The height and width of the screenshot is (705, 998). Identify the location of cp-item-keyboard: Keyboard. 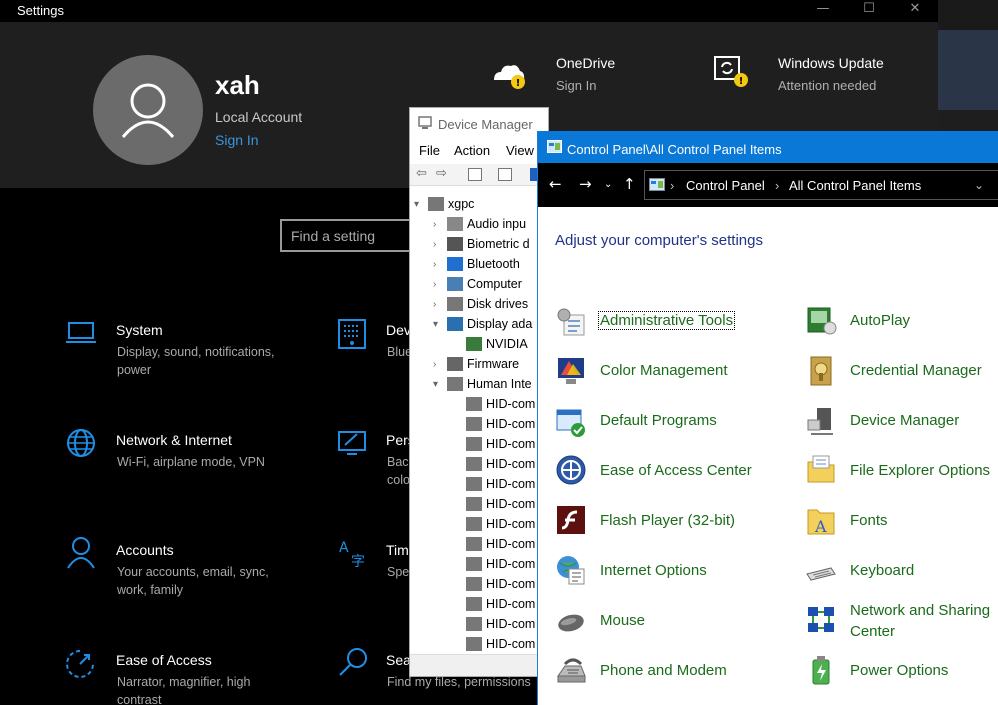
(882, 570).